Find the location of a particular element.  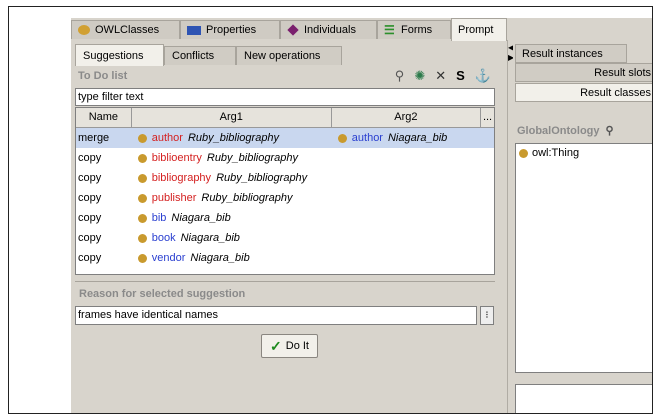

individuals-icon is located at coordinates (293, 30).